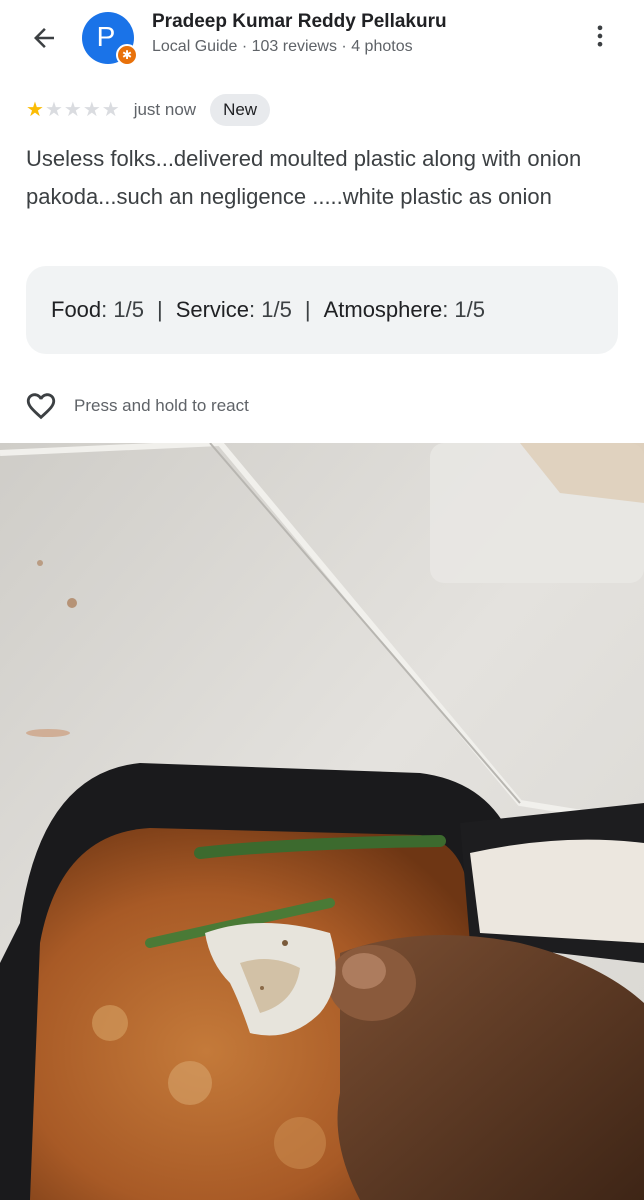 This screenshot has width=644, height=1200. I want to click on service-rating-value: : 1/5, so click(270, 309).